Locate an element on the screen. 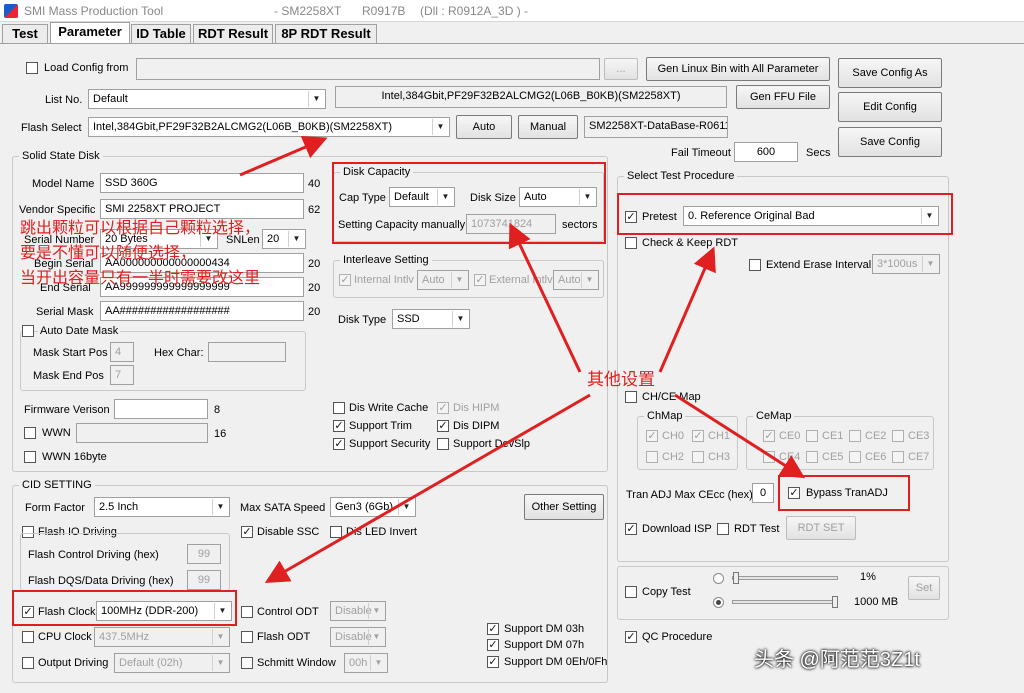  watermark-text: 头条 @阿范范3Z1t is located at coordinates (837, 660).